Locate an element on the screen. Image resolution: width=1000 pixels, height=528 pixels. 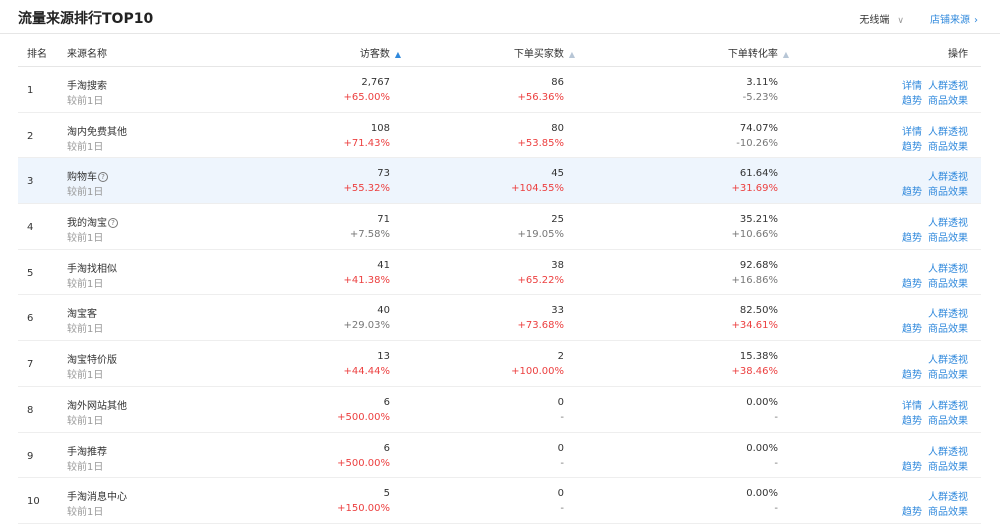
source-name: 手淘消息中心 is located at coordinates (97, 495).